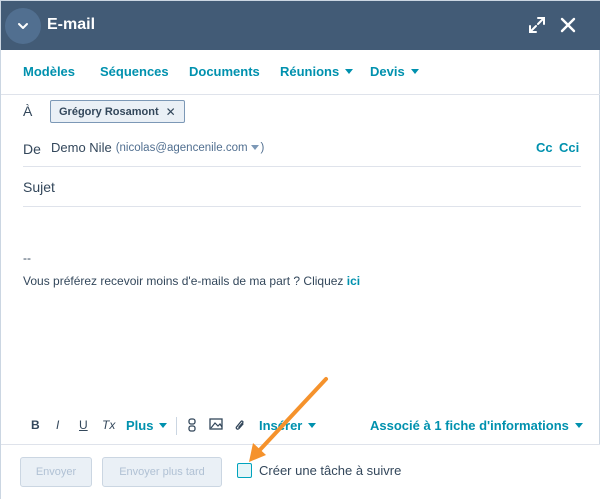 The width and height of the screenshot is (600, 499). I want to click on italic-button: I, so click(57, 425).